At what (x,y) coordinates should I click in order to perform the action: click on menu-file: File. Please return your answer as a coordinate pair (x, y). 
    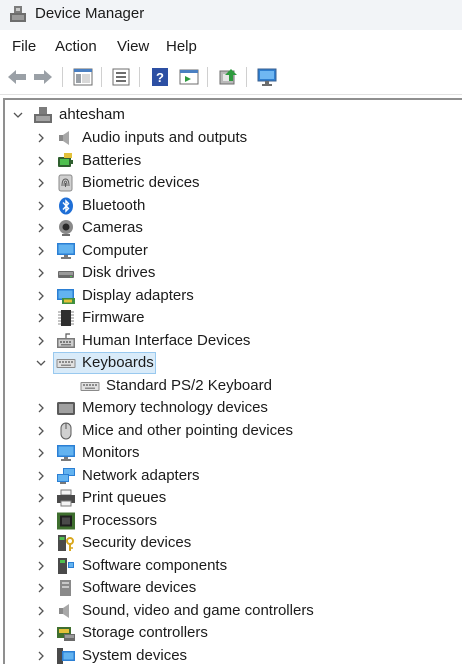
    Looking at the image, I should click on (24, 46).